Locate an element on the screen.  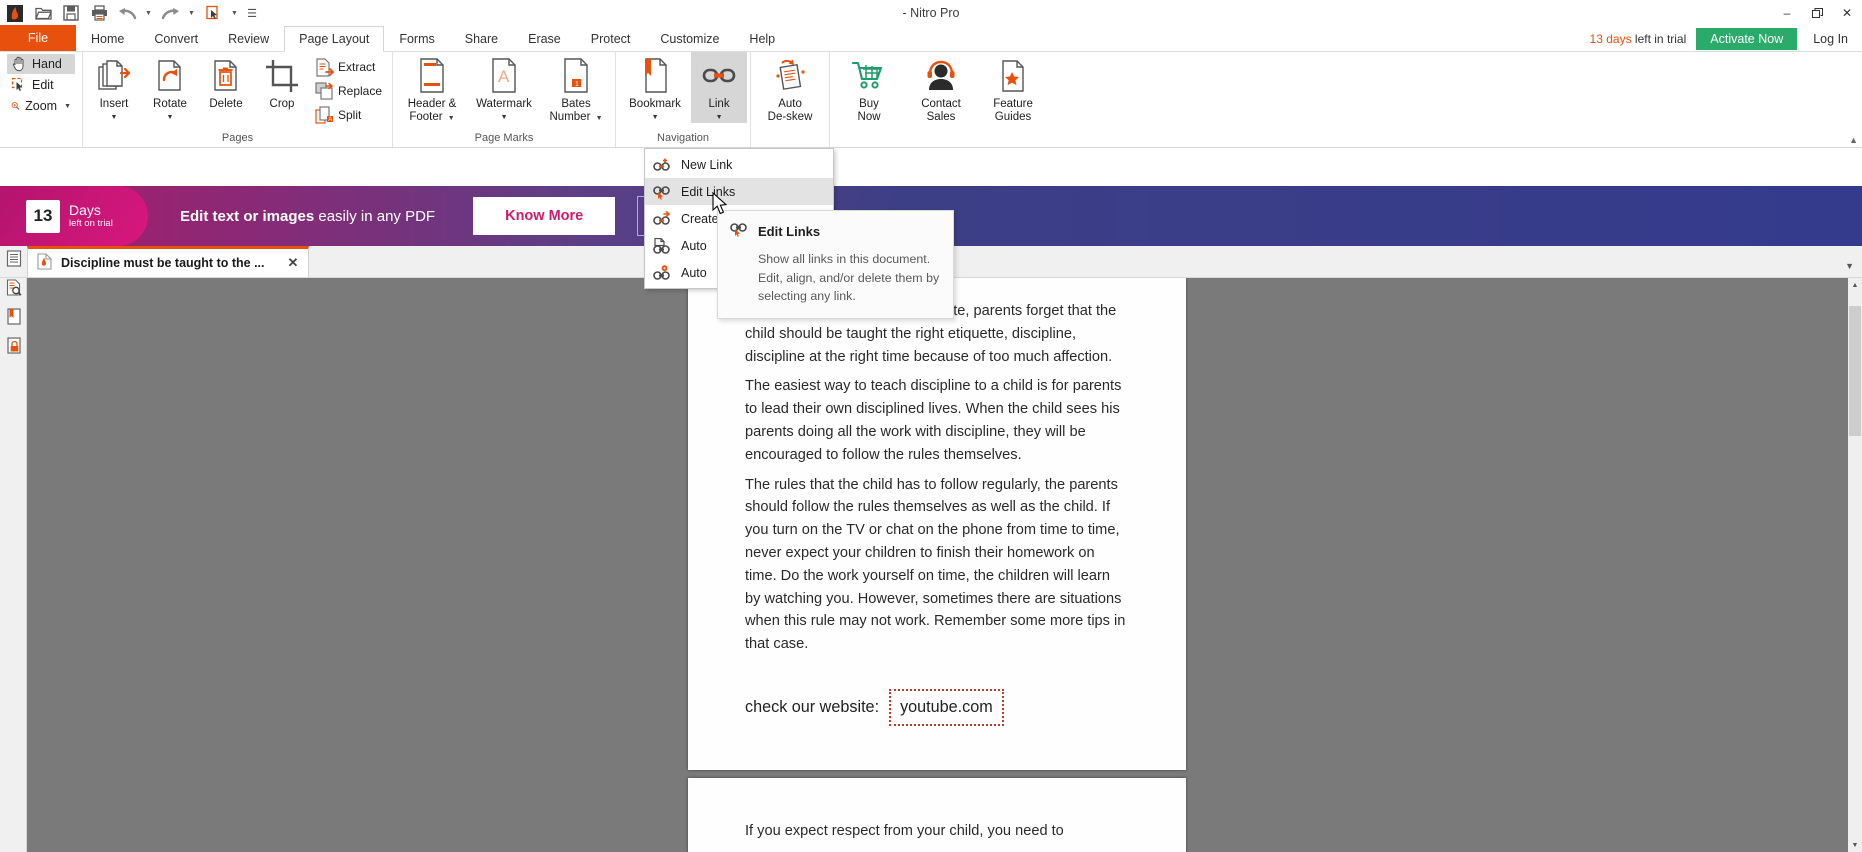
new-link-icon is located at coordinates (662, 165).